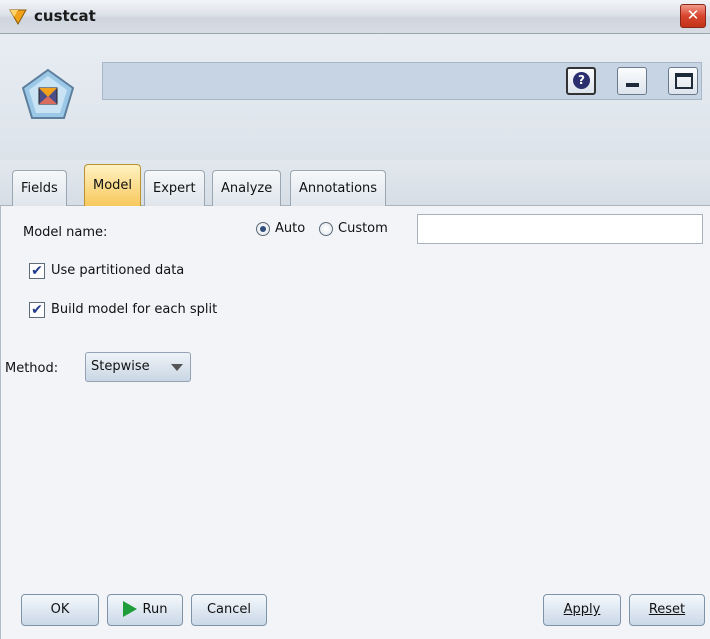 The width and height of the screenshot is (710, 639). What do you see at coordinates (32, 368) in the screenshot?
I see `method-label: Method:` at bounding box center [32, 368].